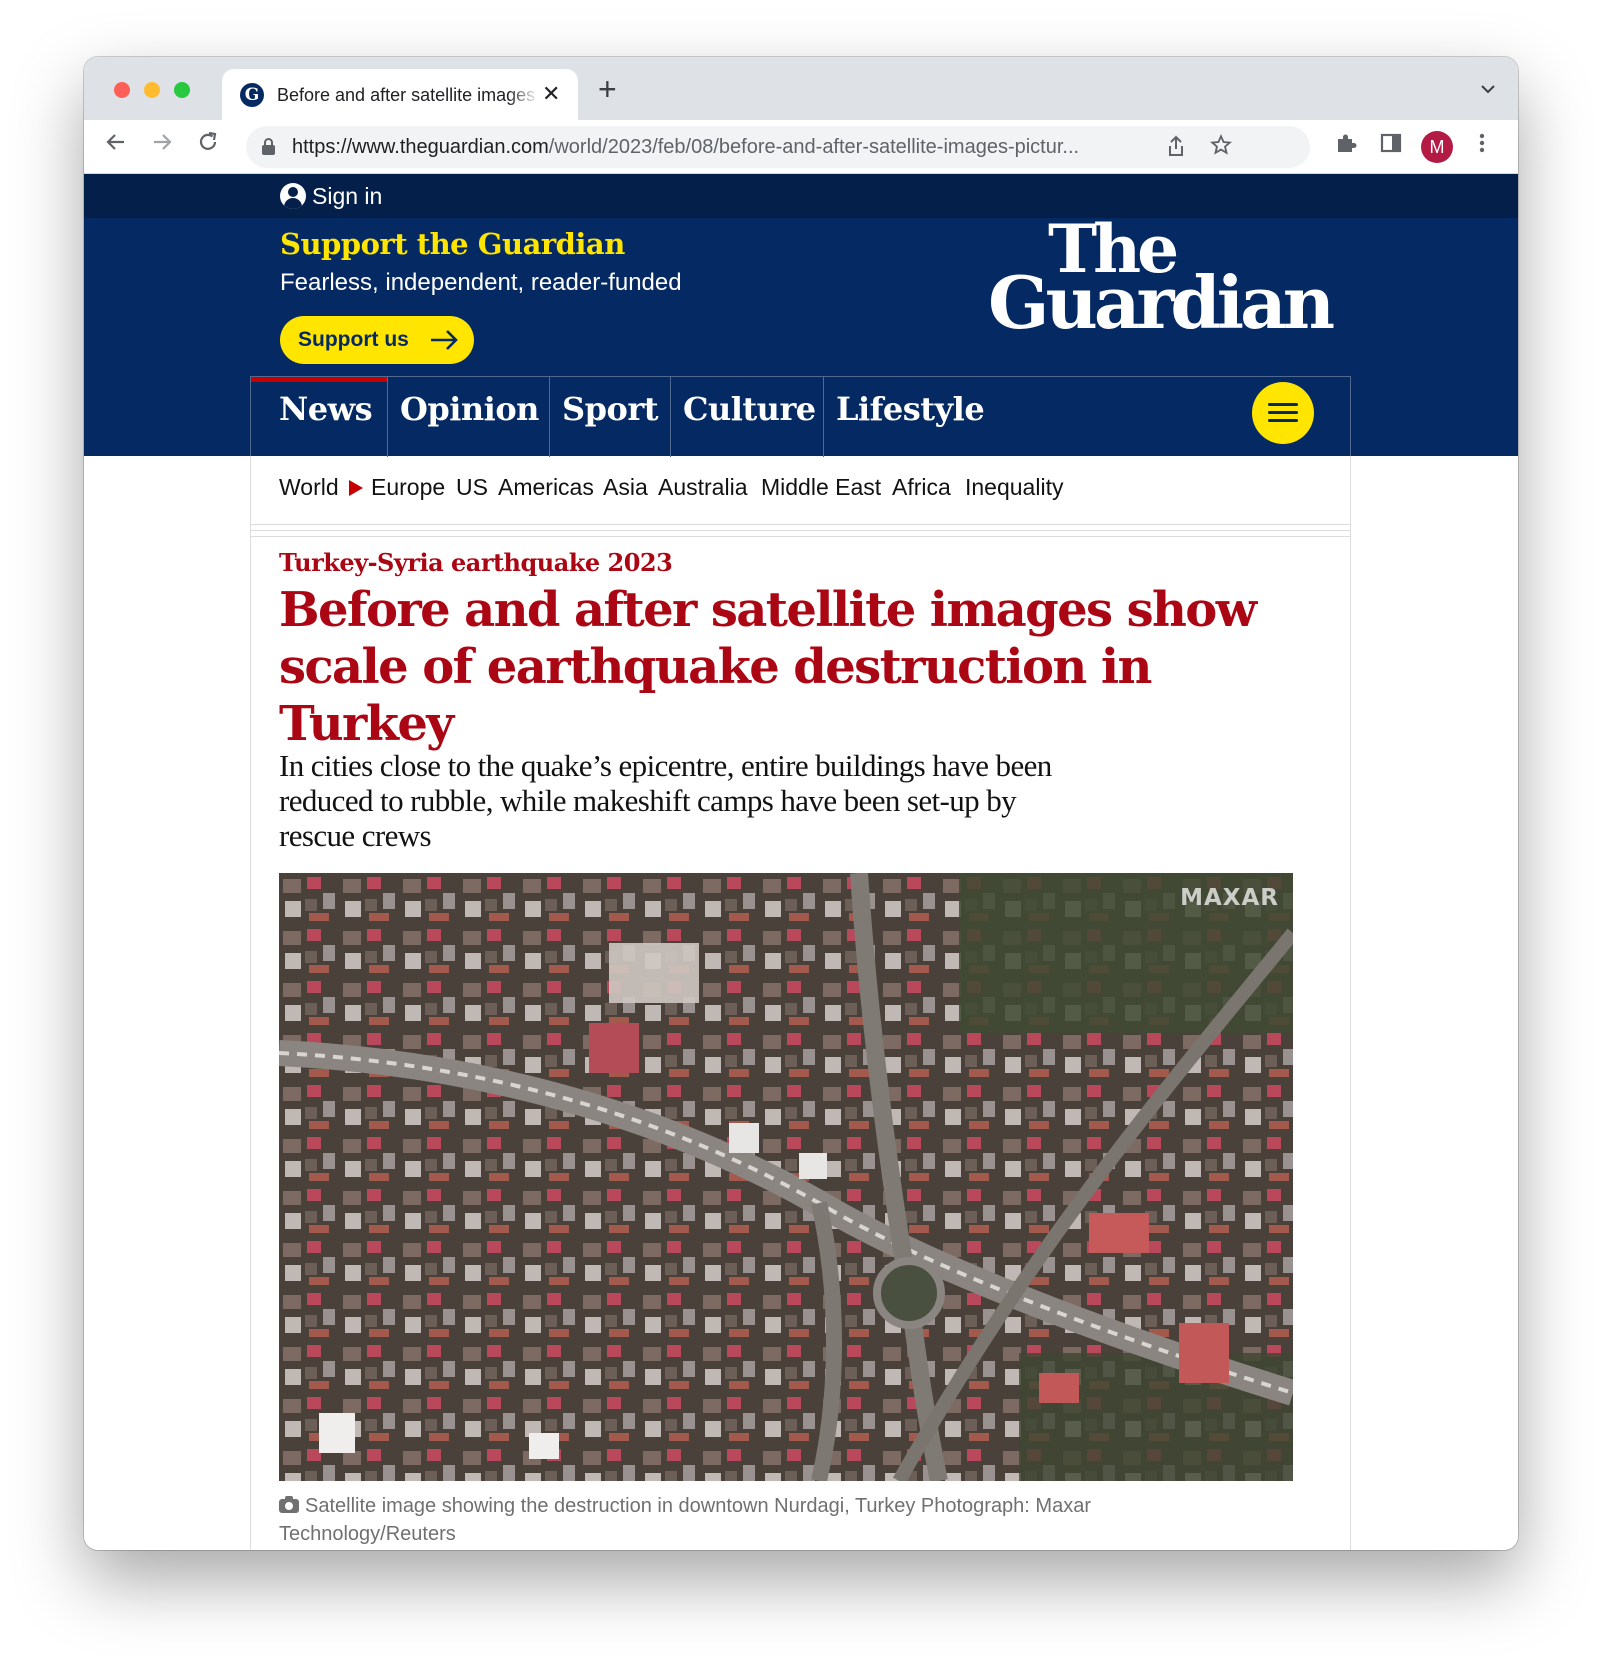 This screenshot has height=1663, width=1600. What do you see at coordinates (289, 1504) in the screenshot?
I see `camera-icon` at bounding box center [289, 1504].